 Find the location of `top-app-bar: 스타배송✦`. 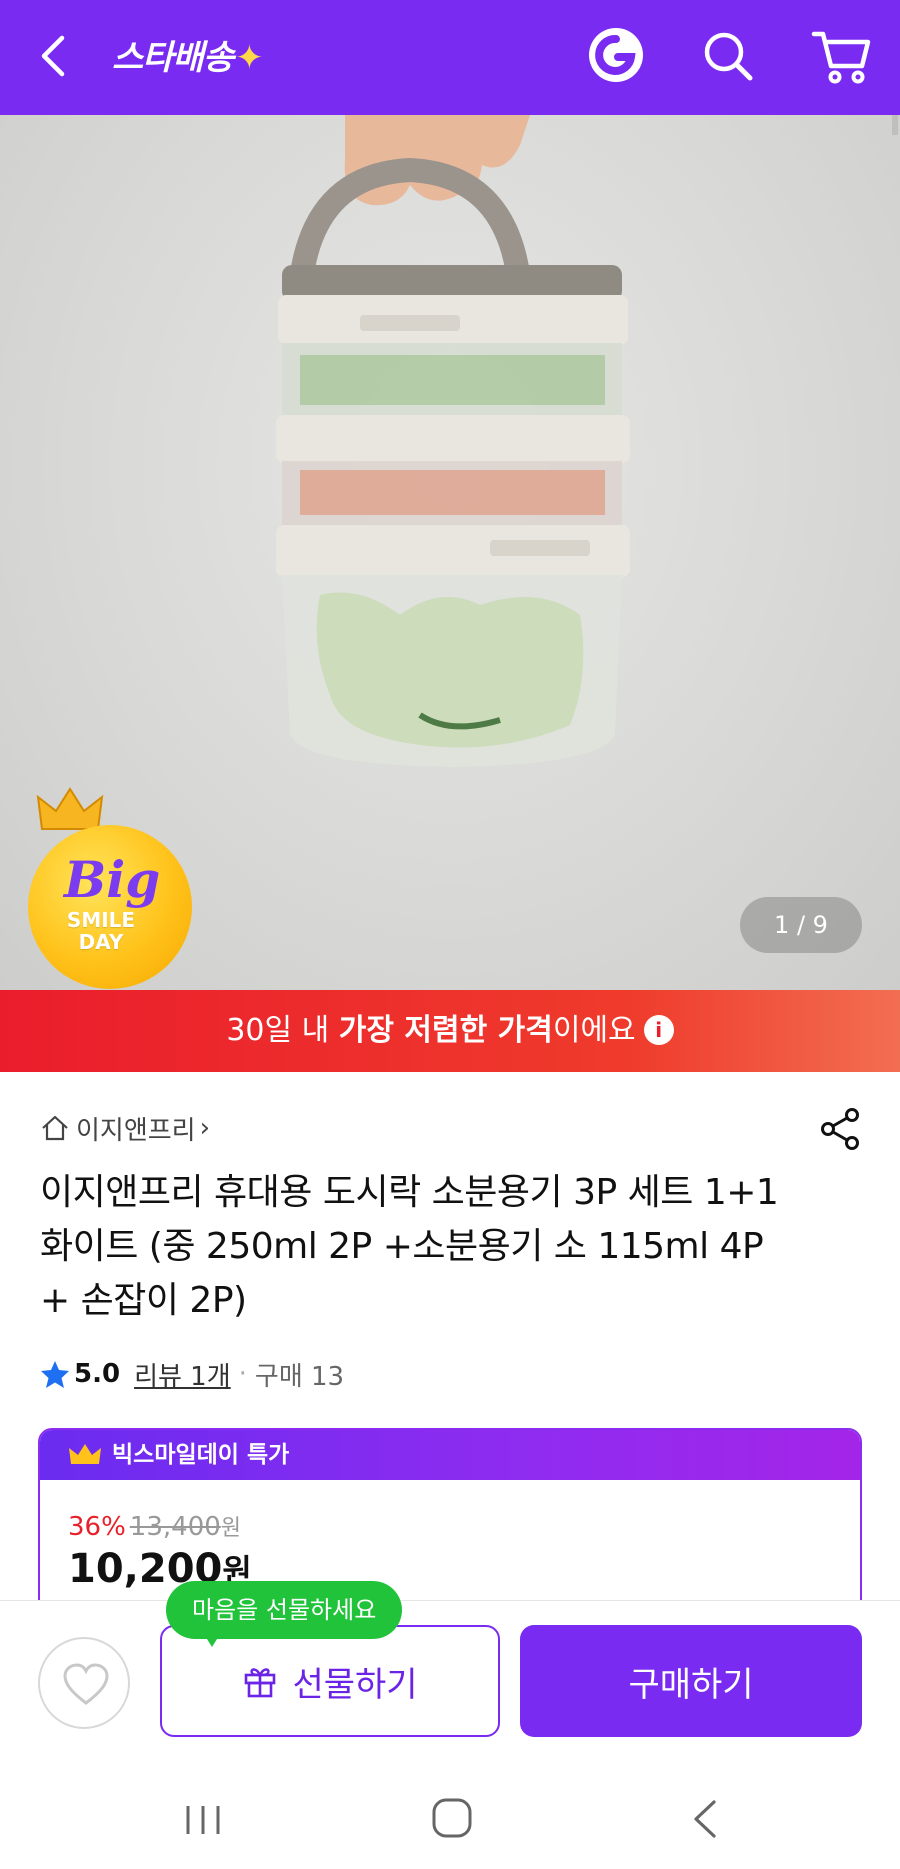

top-app-bar: 스타배송✦ is located at coordinates (450, 57).